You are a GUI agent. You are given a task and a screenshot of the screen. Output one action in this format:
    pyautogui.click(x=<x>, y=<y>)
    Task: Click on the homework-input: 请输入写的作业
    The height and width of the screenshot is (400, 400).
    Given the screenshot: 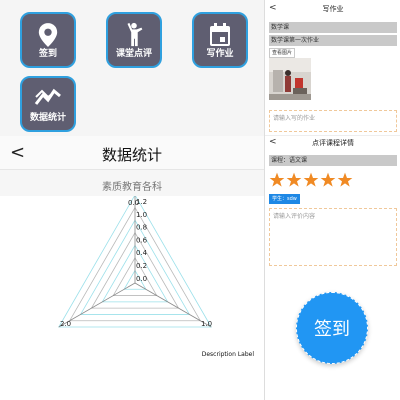 What is the action you would take?
    pyautogui.click(x=333, y=121)
    